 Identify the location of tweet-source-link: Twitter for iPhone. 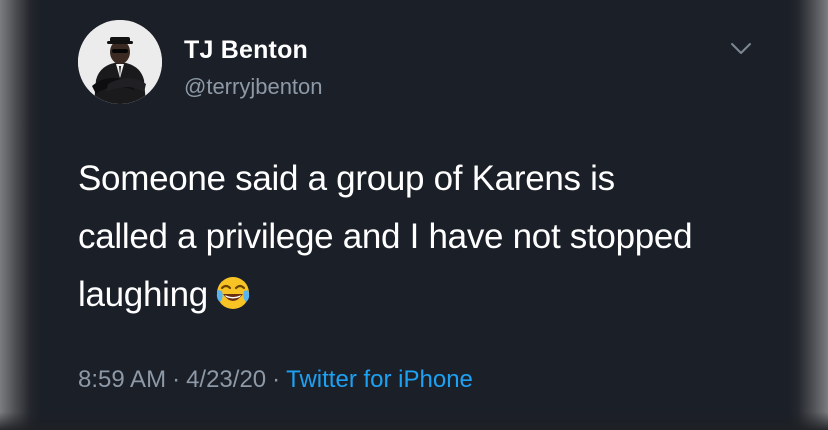
(379, 379).